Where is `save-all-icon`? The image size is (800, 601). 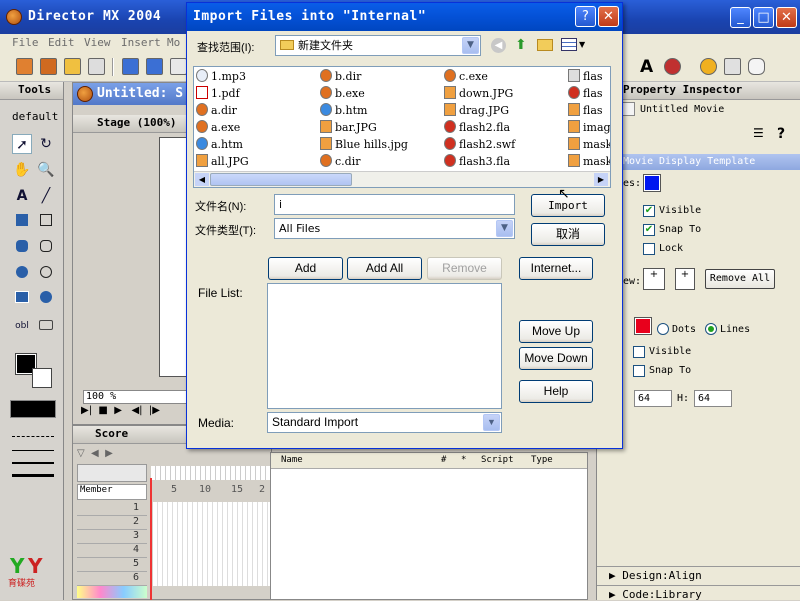
save-all-icon is located at coordinates (154, 66).